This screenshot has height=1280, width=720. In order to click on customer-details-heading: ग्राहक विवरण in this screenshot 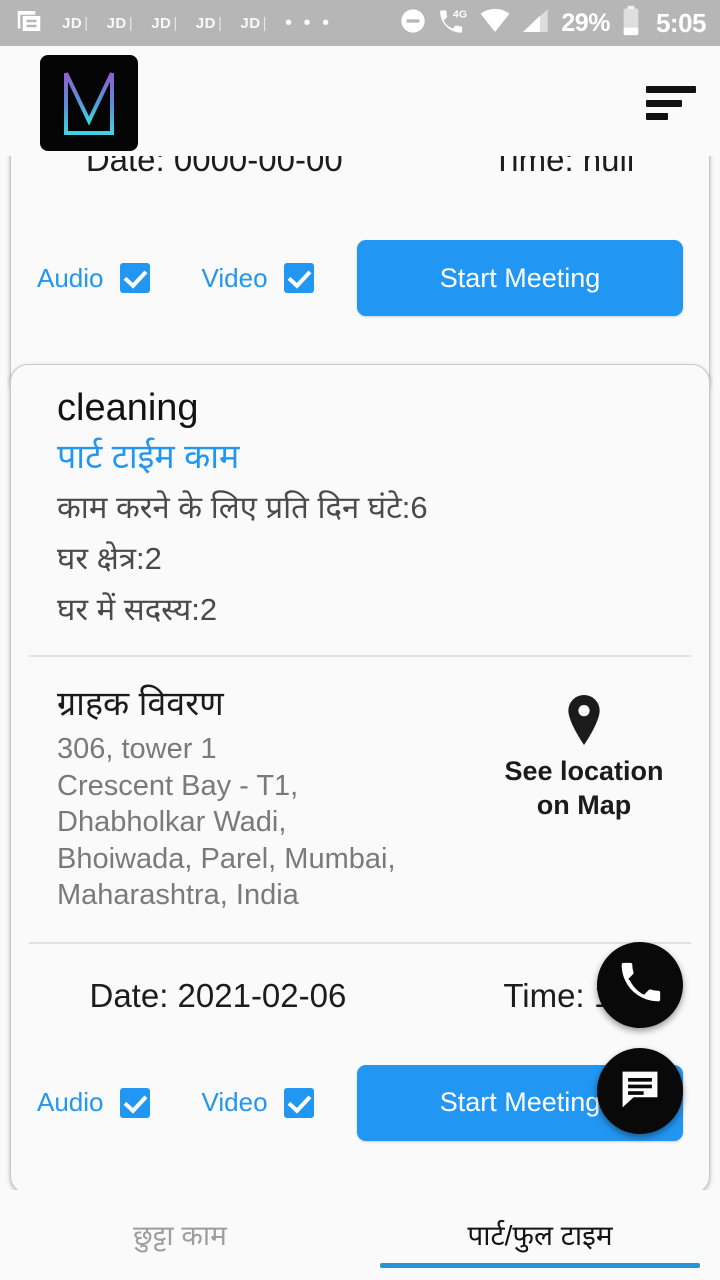, I will do `click(140, 703)`.